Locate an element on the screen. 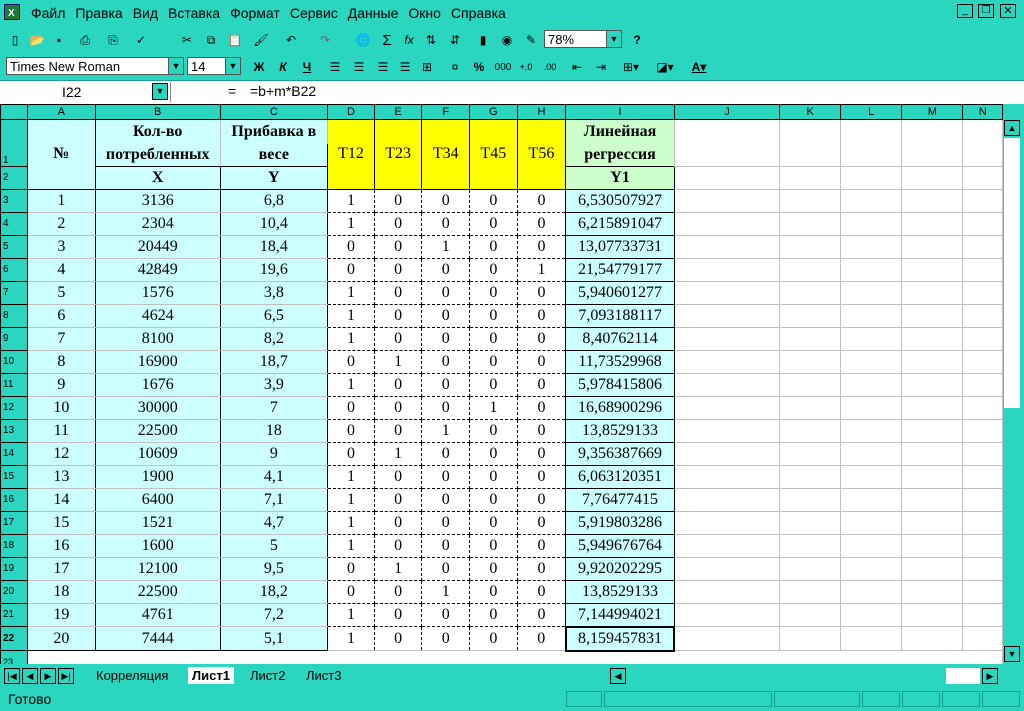 Image resolution: width=1024 pixels, height=711 pixels. header-t56: T56 is located at coordinates (541, 154).